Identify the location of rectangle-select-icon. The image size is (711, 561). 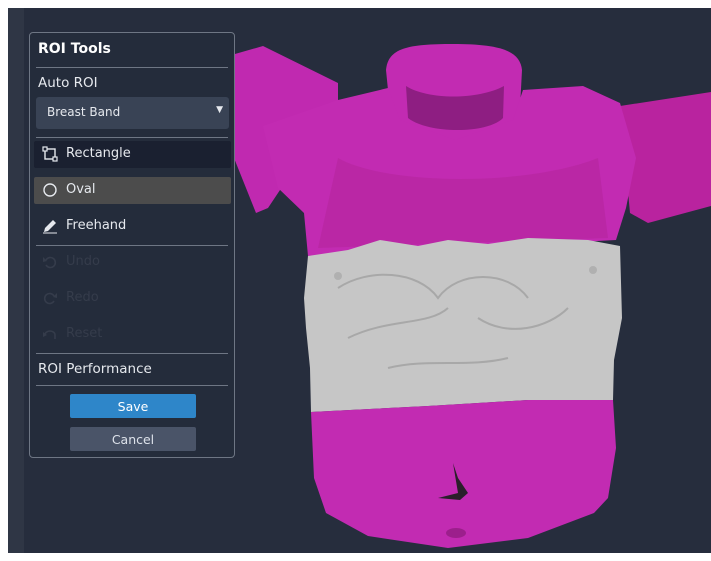
(50, 154).